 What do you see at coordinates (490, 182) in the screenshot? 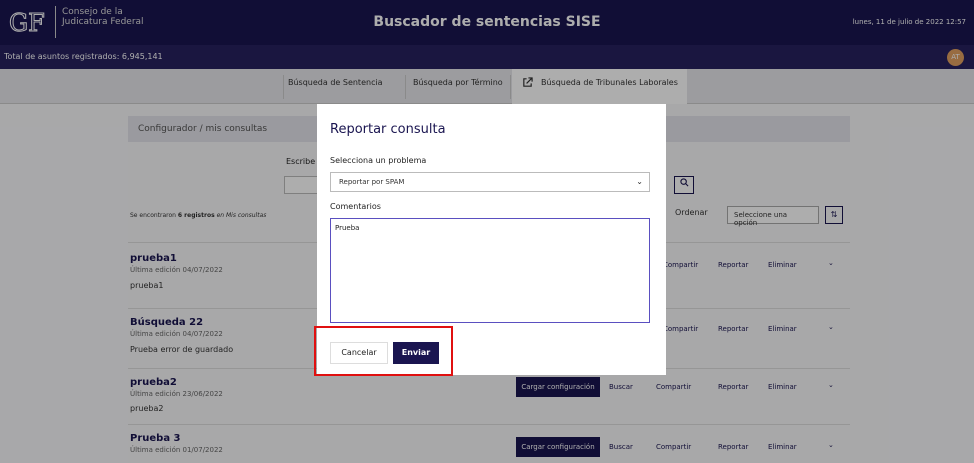
I see `problem-select: Reportar por SPAM ⌄` at bounding box center [490, 182].